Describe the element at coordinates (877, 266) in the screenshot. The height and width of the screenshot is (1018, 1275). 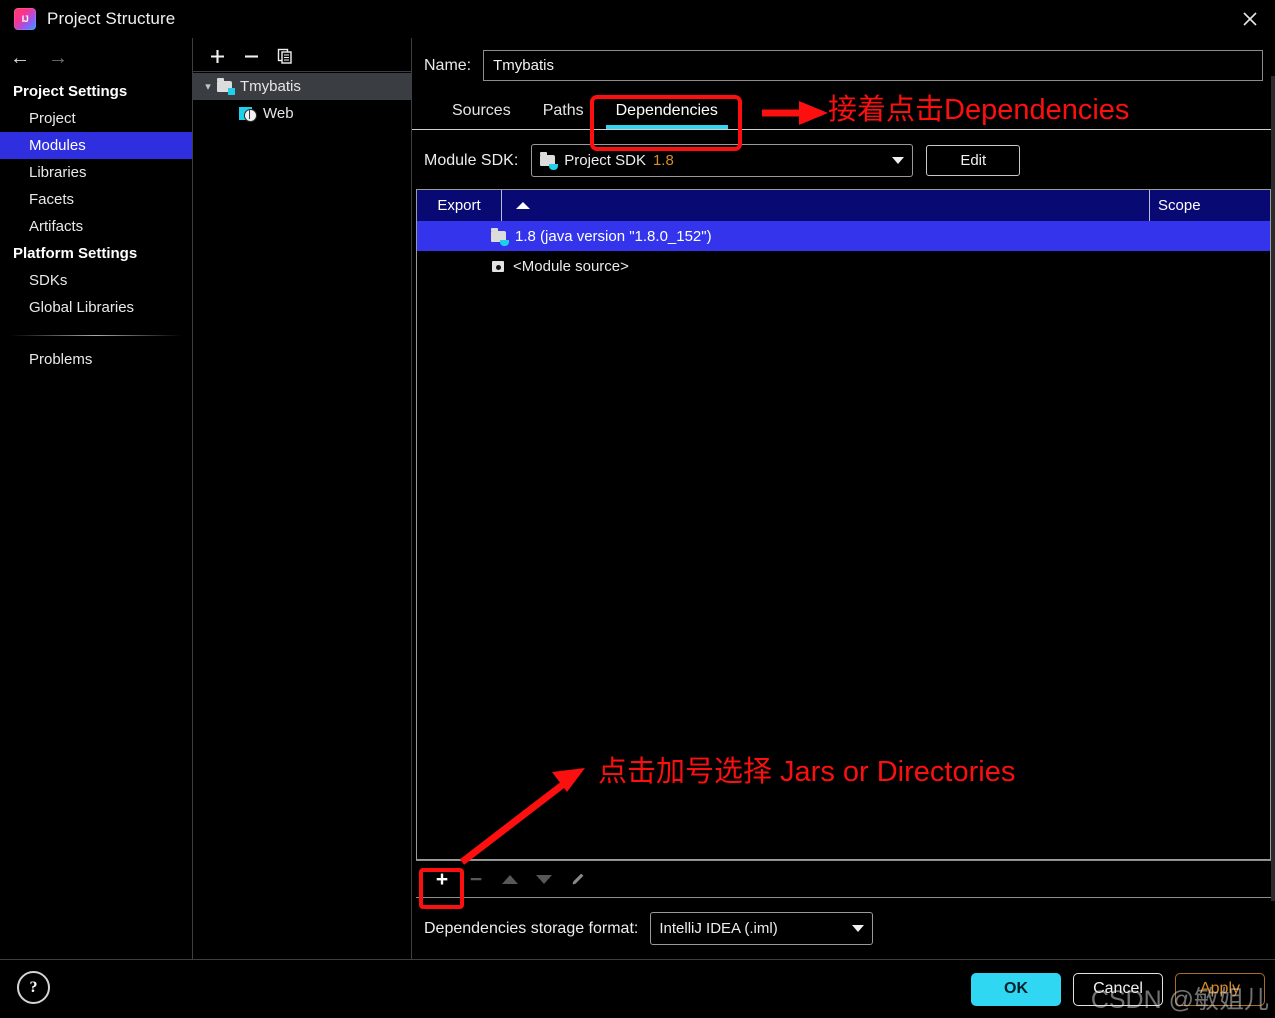
I see `cell-name: <Module source>` at that location.